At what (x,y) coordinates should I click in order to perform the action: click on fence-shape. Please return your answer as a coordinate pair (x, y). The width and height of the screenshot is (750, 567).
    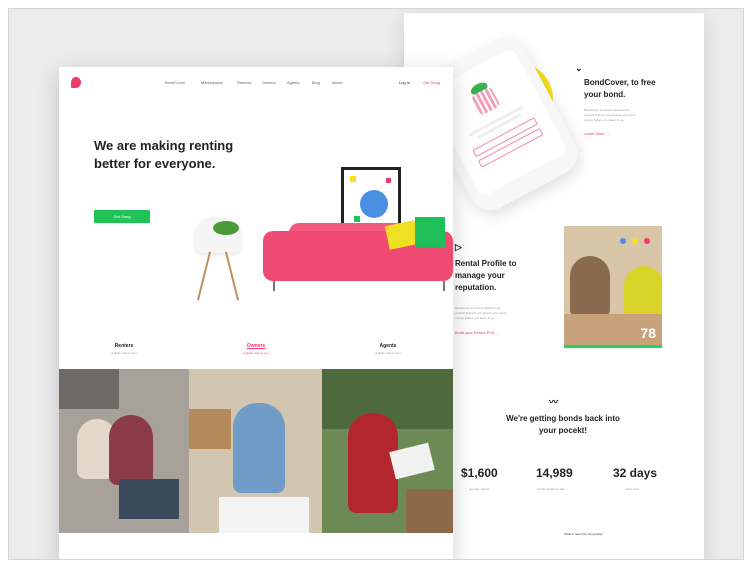
    Looking at the image, I should click on (429, 511).